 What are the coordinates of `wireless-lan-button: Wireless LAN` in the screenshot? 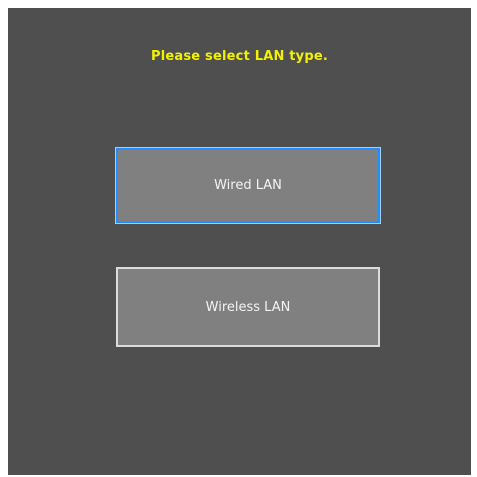 It's located at (248, 307).